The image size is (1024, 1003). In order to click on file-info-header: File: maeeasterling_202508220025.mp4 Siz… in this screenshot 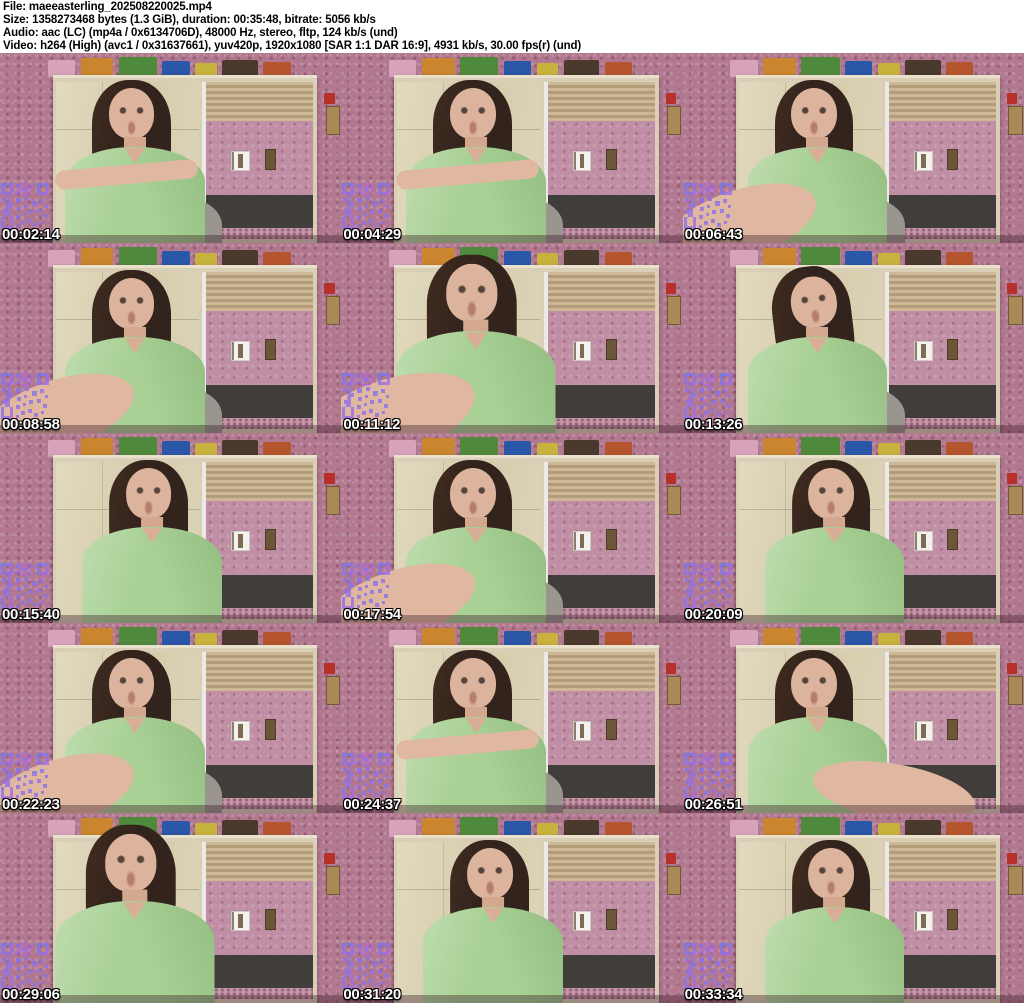, I will do `click(512, 26)`.